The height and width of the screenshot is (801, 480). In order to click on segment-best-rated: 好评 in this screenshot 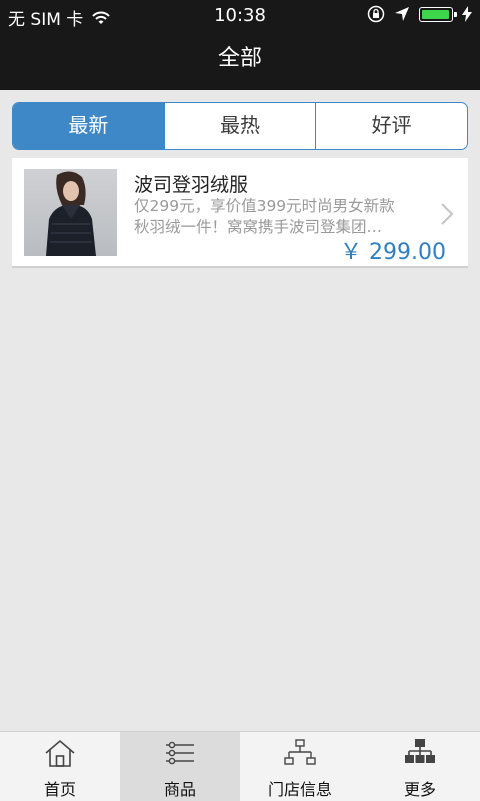, I will do `click(391, 126)`.